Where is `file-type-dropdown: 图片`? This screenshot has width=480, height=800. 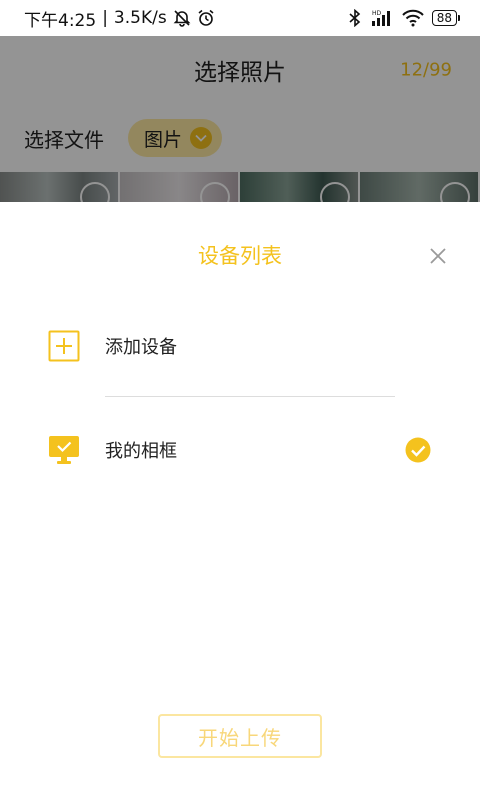
file-type-dropdown: 图片 is located at coordinates (175, 138).